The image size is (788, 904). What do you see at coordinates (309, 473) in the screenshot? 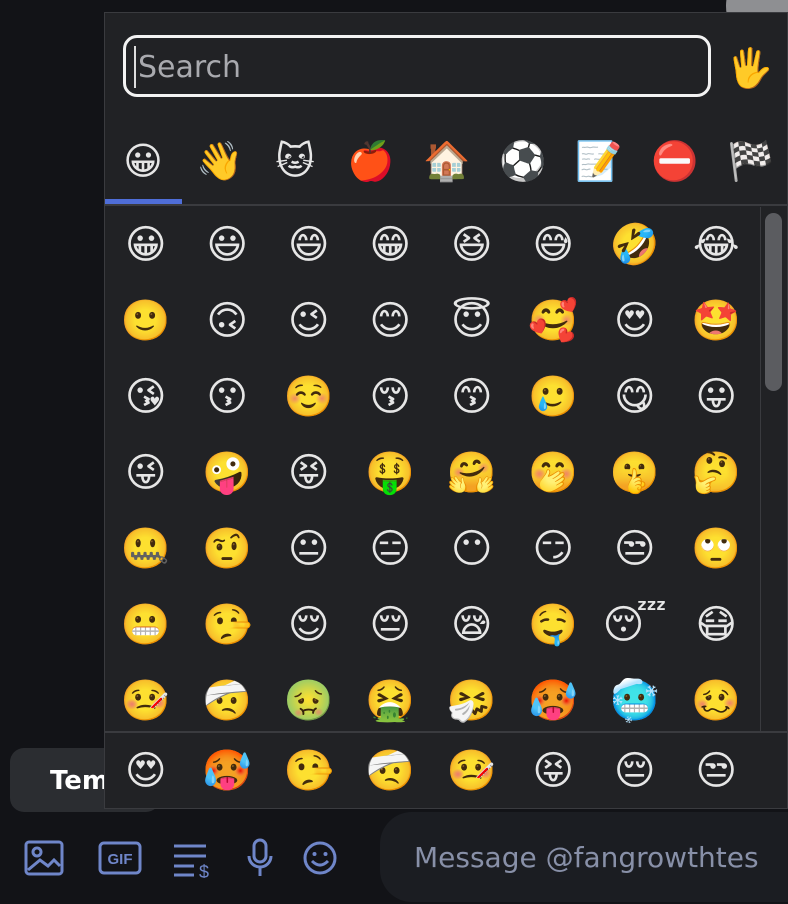
I see `emoji-cell: 😝` at bounding box center [309, 473].